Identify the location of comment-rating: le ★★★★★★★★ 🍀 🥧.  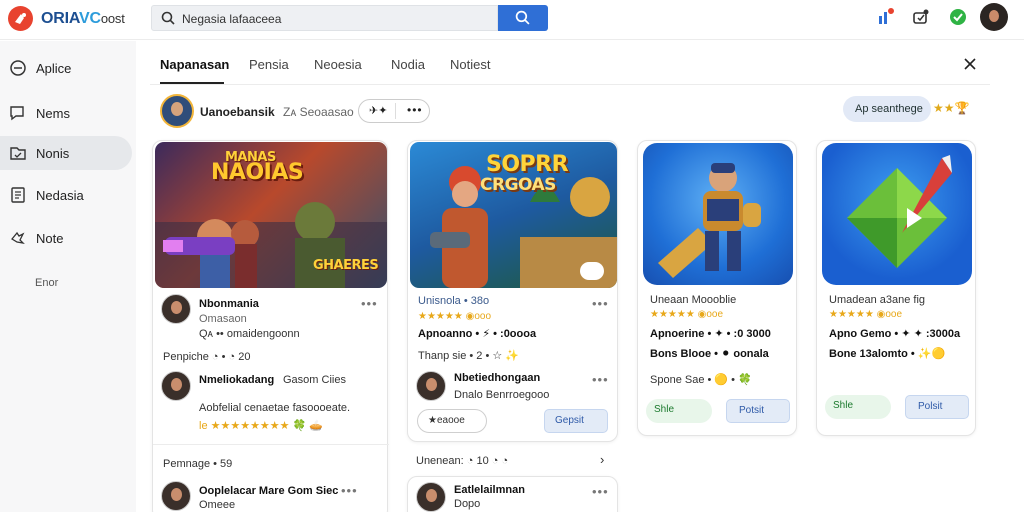
(261, 426).